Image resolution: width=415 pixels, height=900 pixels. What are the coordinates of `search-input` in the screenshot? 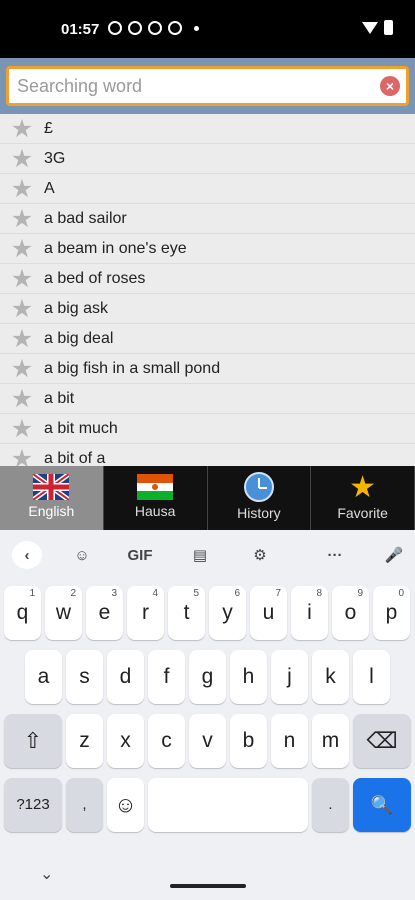 It's located at (179, 86).